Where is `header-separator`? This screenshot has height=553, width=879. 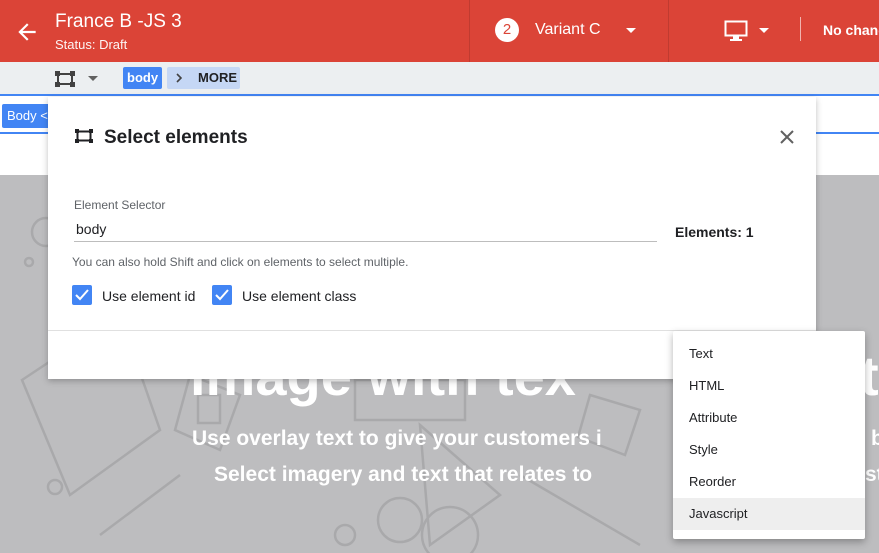
header-separator is located at coordinates (800, 29).